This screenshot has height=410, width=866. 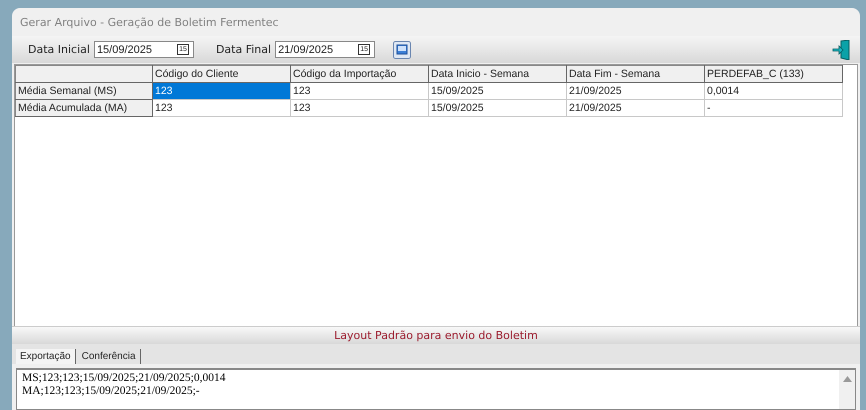 I want to click on tab: Exportação, so click(x=46, y=356).